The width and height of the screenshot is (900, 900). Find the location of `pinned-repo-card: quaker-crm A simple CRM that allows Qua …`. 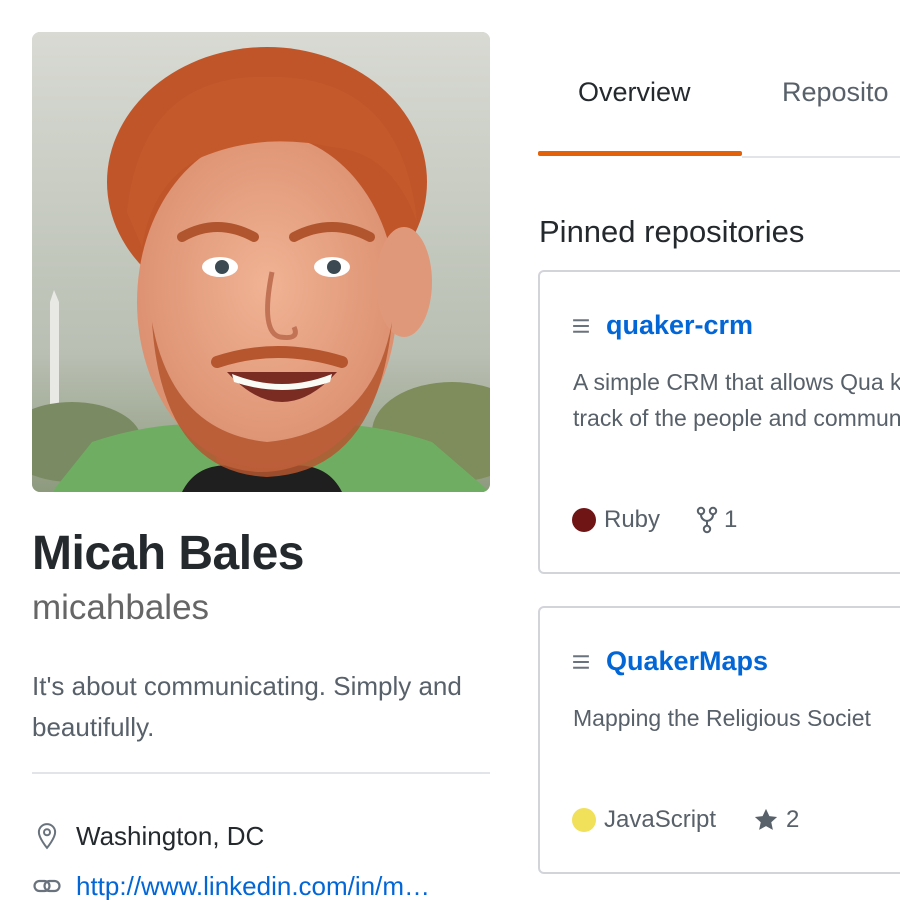

pinned-repo-card: quaker-crm A simple CRM that allows Qua … is located at coordinates (719, 422).